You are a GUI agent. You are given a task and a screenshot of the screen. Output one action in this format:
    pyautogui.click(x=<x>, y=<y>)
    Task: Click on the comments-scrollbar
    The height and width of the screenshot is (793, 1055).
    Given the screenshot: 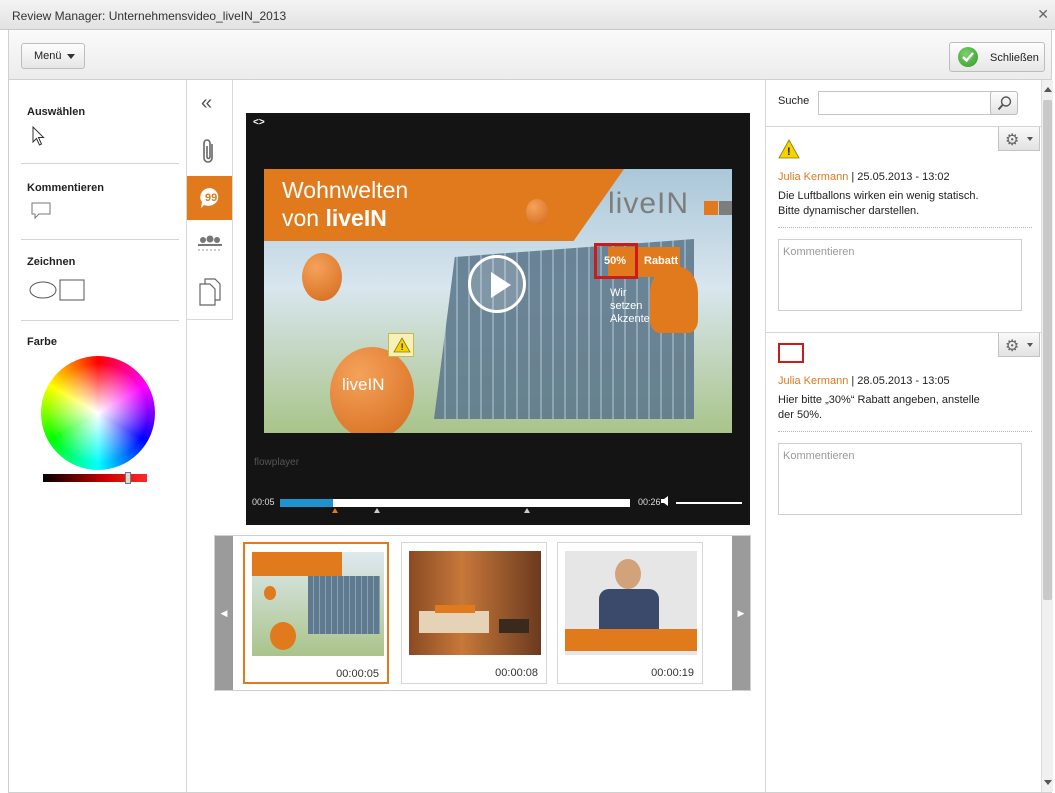 What is the action you would take?
    pyautogui.click(x=1047, y=436)
    